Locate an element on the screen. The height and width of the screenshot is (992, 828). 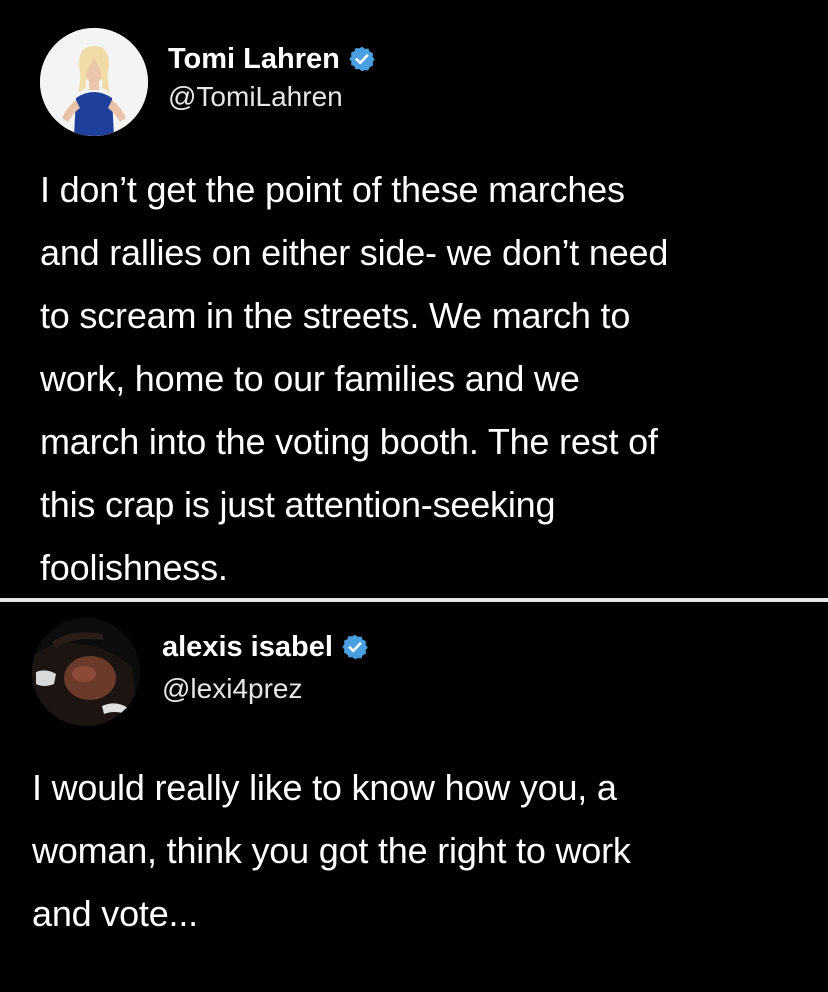
avatar-alexis-isabel is located at coordinates (86, 672).